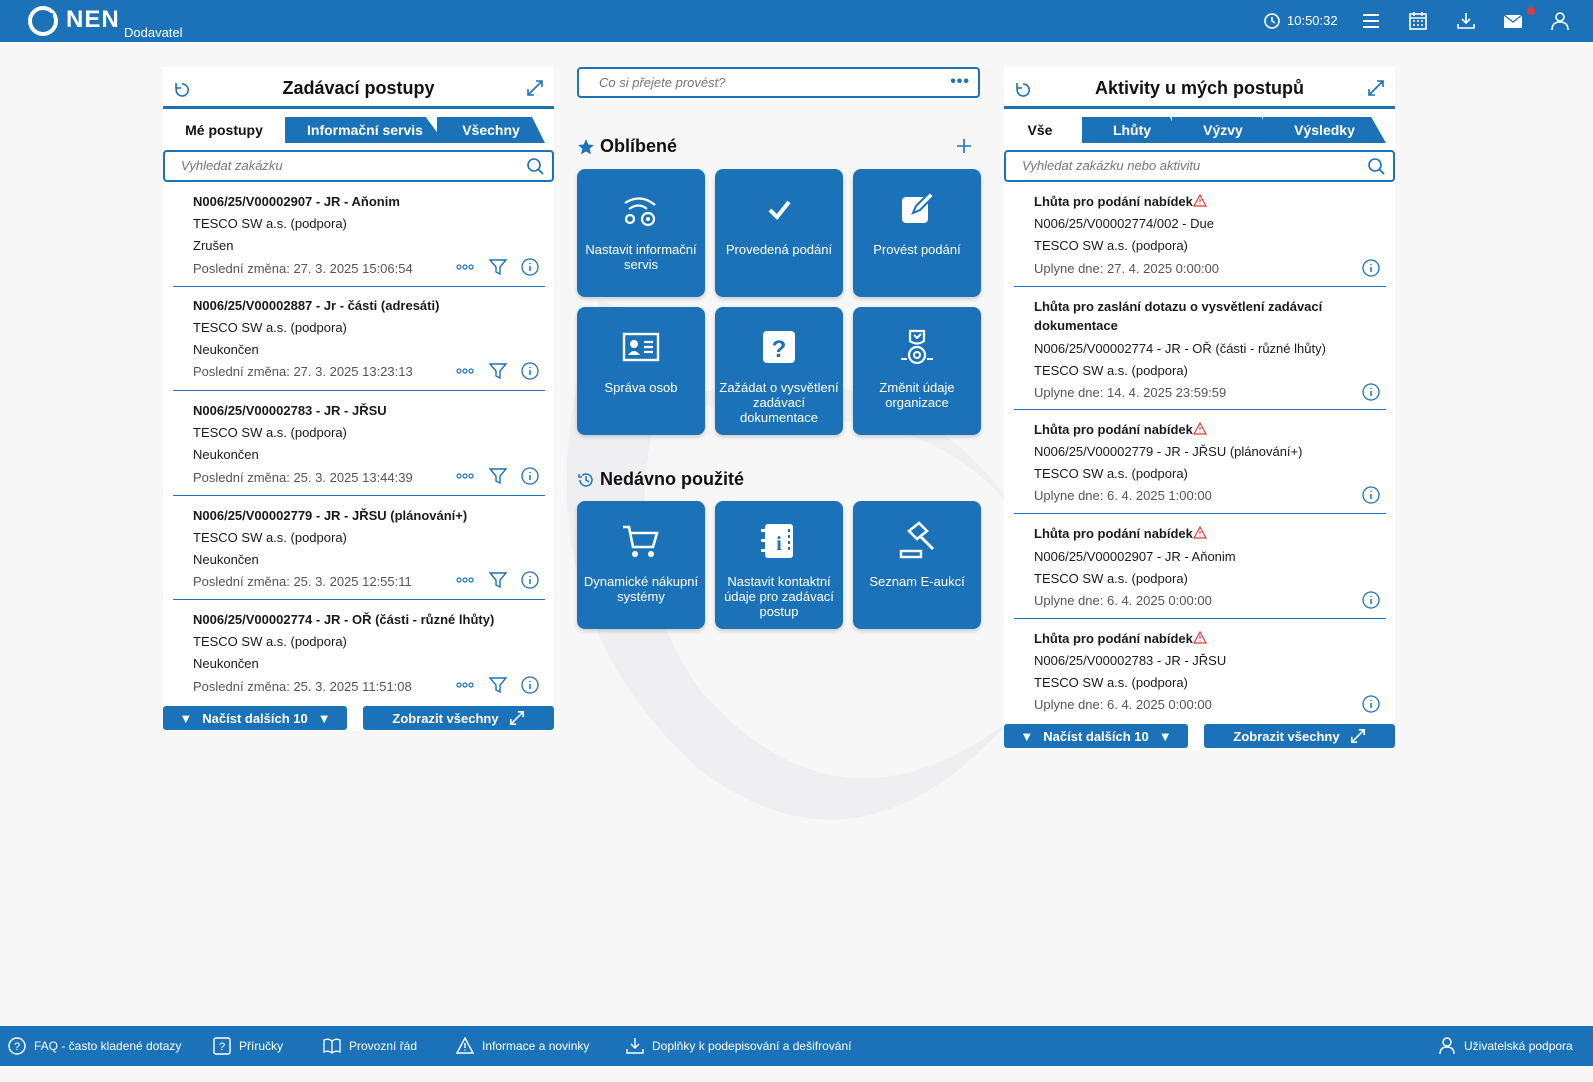 Image resolution: width=1593 pixels, height=1082 pixels. Describe the element at coordinates (383, 1046) in the screenshot. I see `footer-rules-label: Provozní řád` at that location.